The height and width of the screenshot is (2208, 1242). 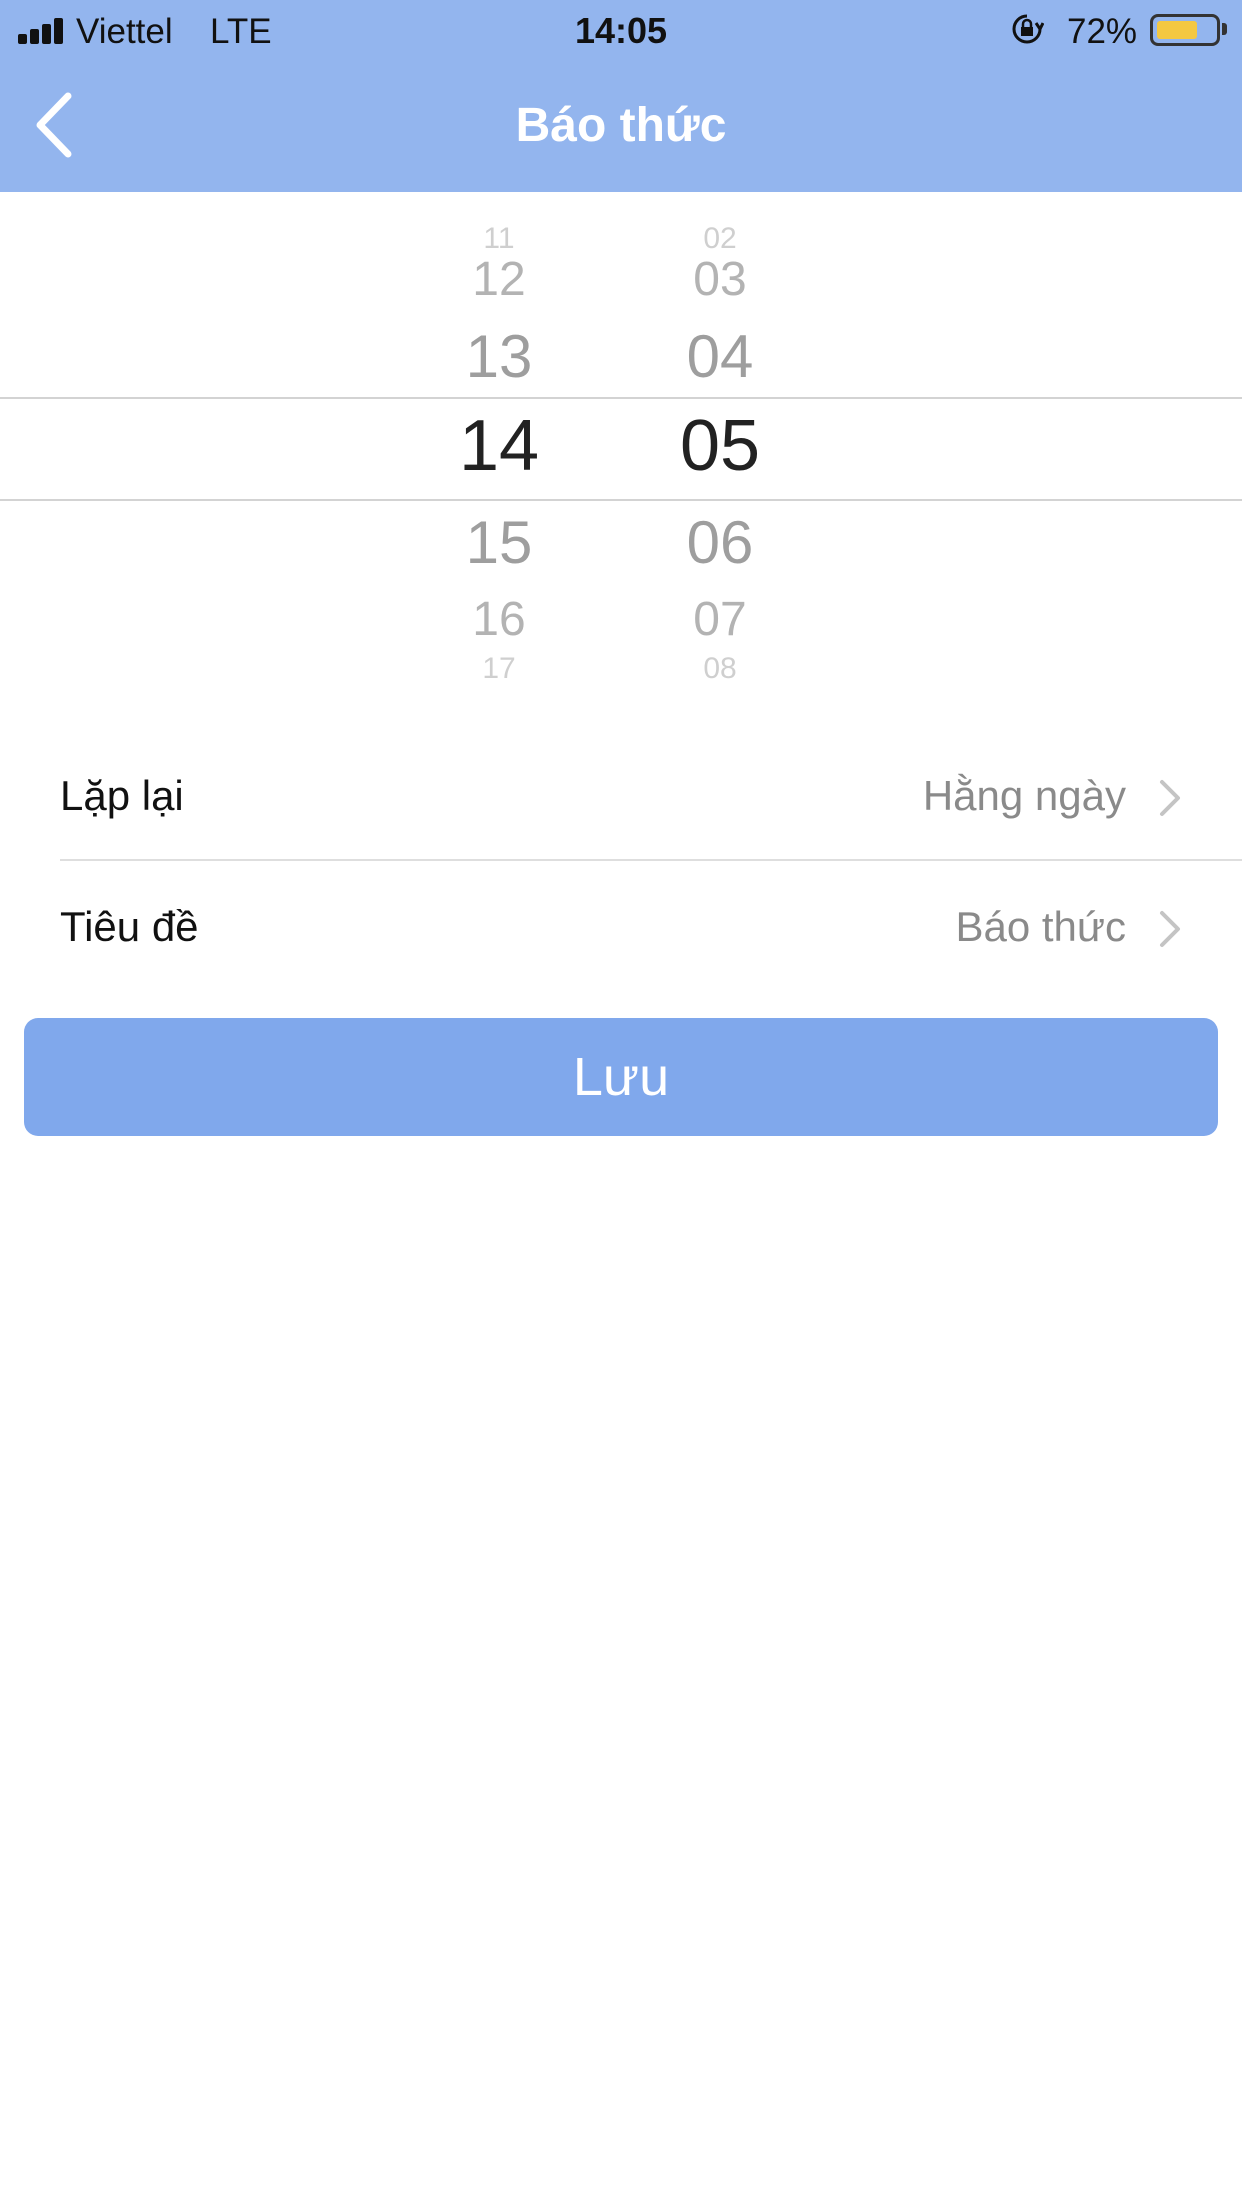 What do you see at coordinates (720, 446) in the screenshot?
I see `minute-option-selected: 05` at bounding box center [720, 446].